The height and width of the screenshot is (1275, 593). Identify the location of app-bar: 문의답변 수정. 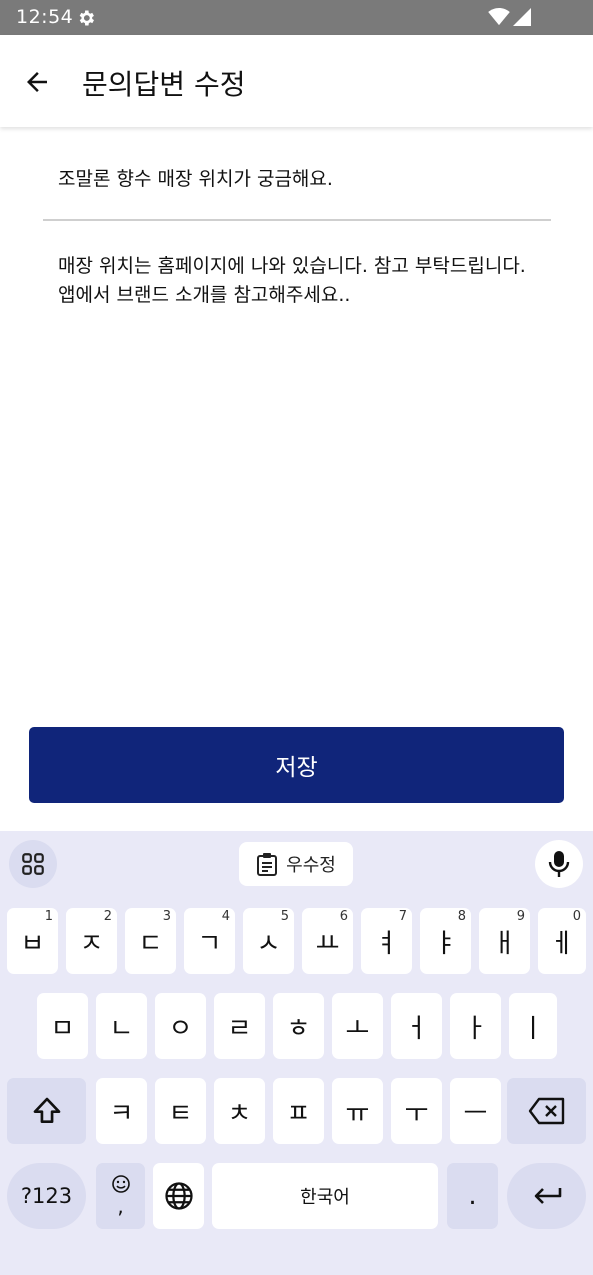
(296, 81).